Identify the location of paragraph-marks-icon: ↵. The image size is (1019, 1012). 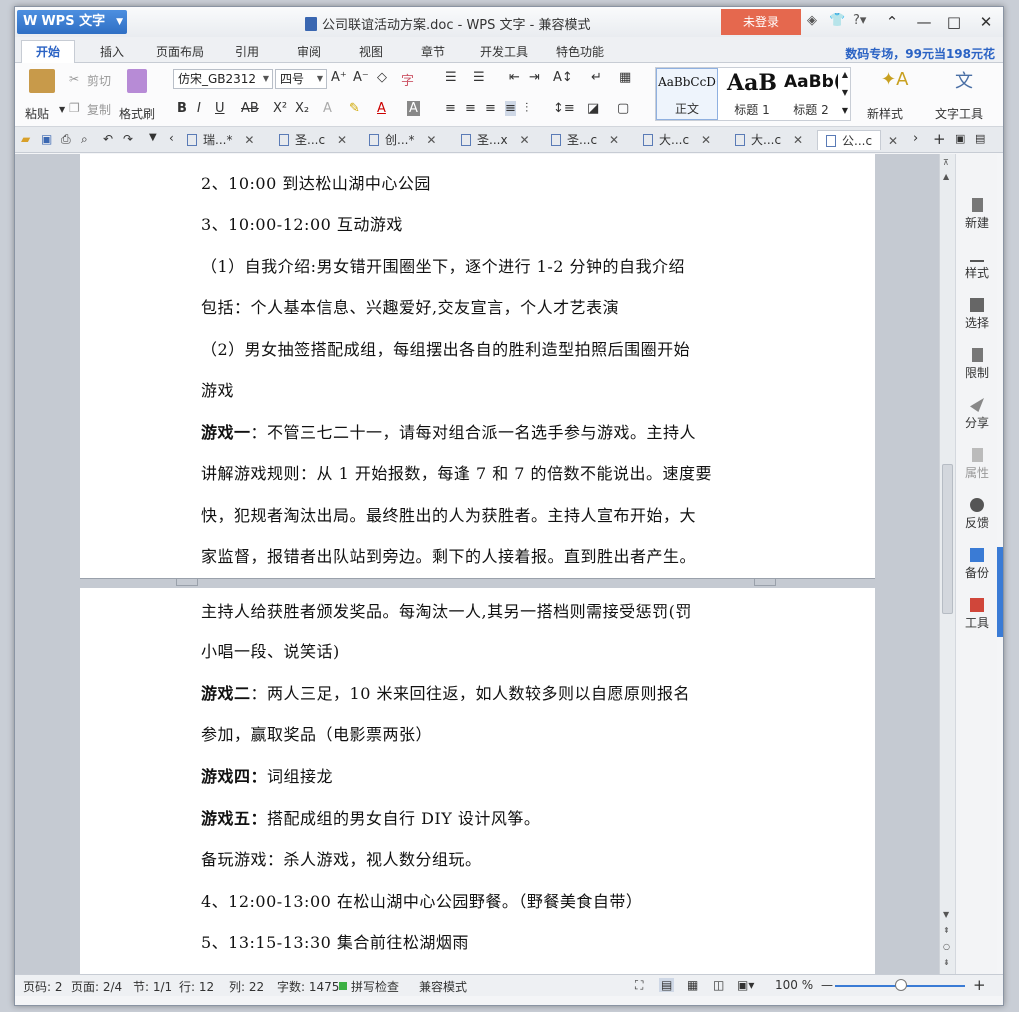
(596, 77).